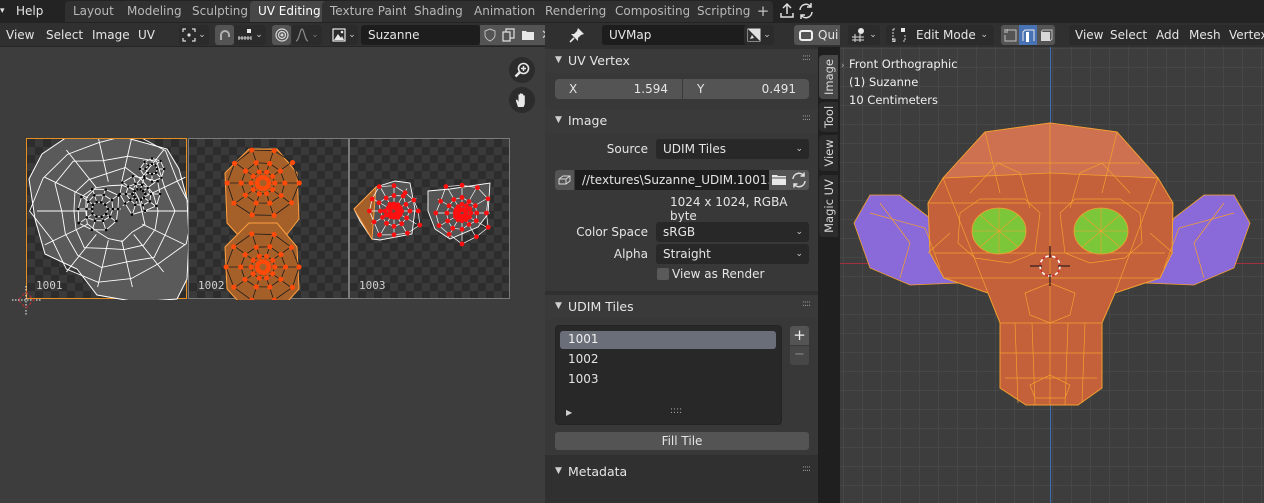 Image resolution: width=1264 pixels, height=503 pixels. Describe the element at coordinates (843, 66) in the screenshot. I see `expand-toolbar-icon: ›` at that location.